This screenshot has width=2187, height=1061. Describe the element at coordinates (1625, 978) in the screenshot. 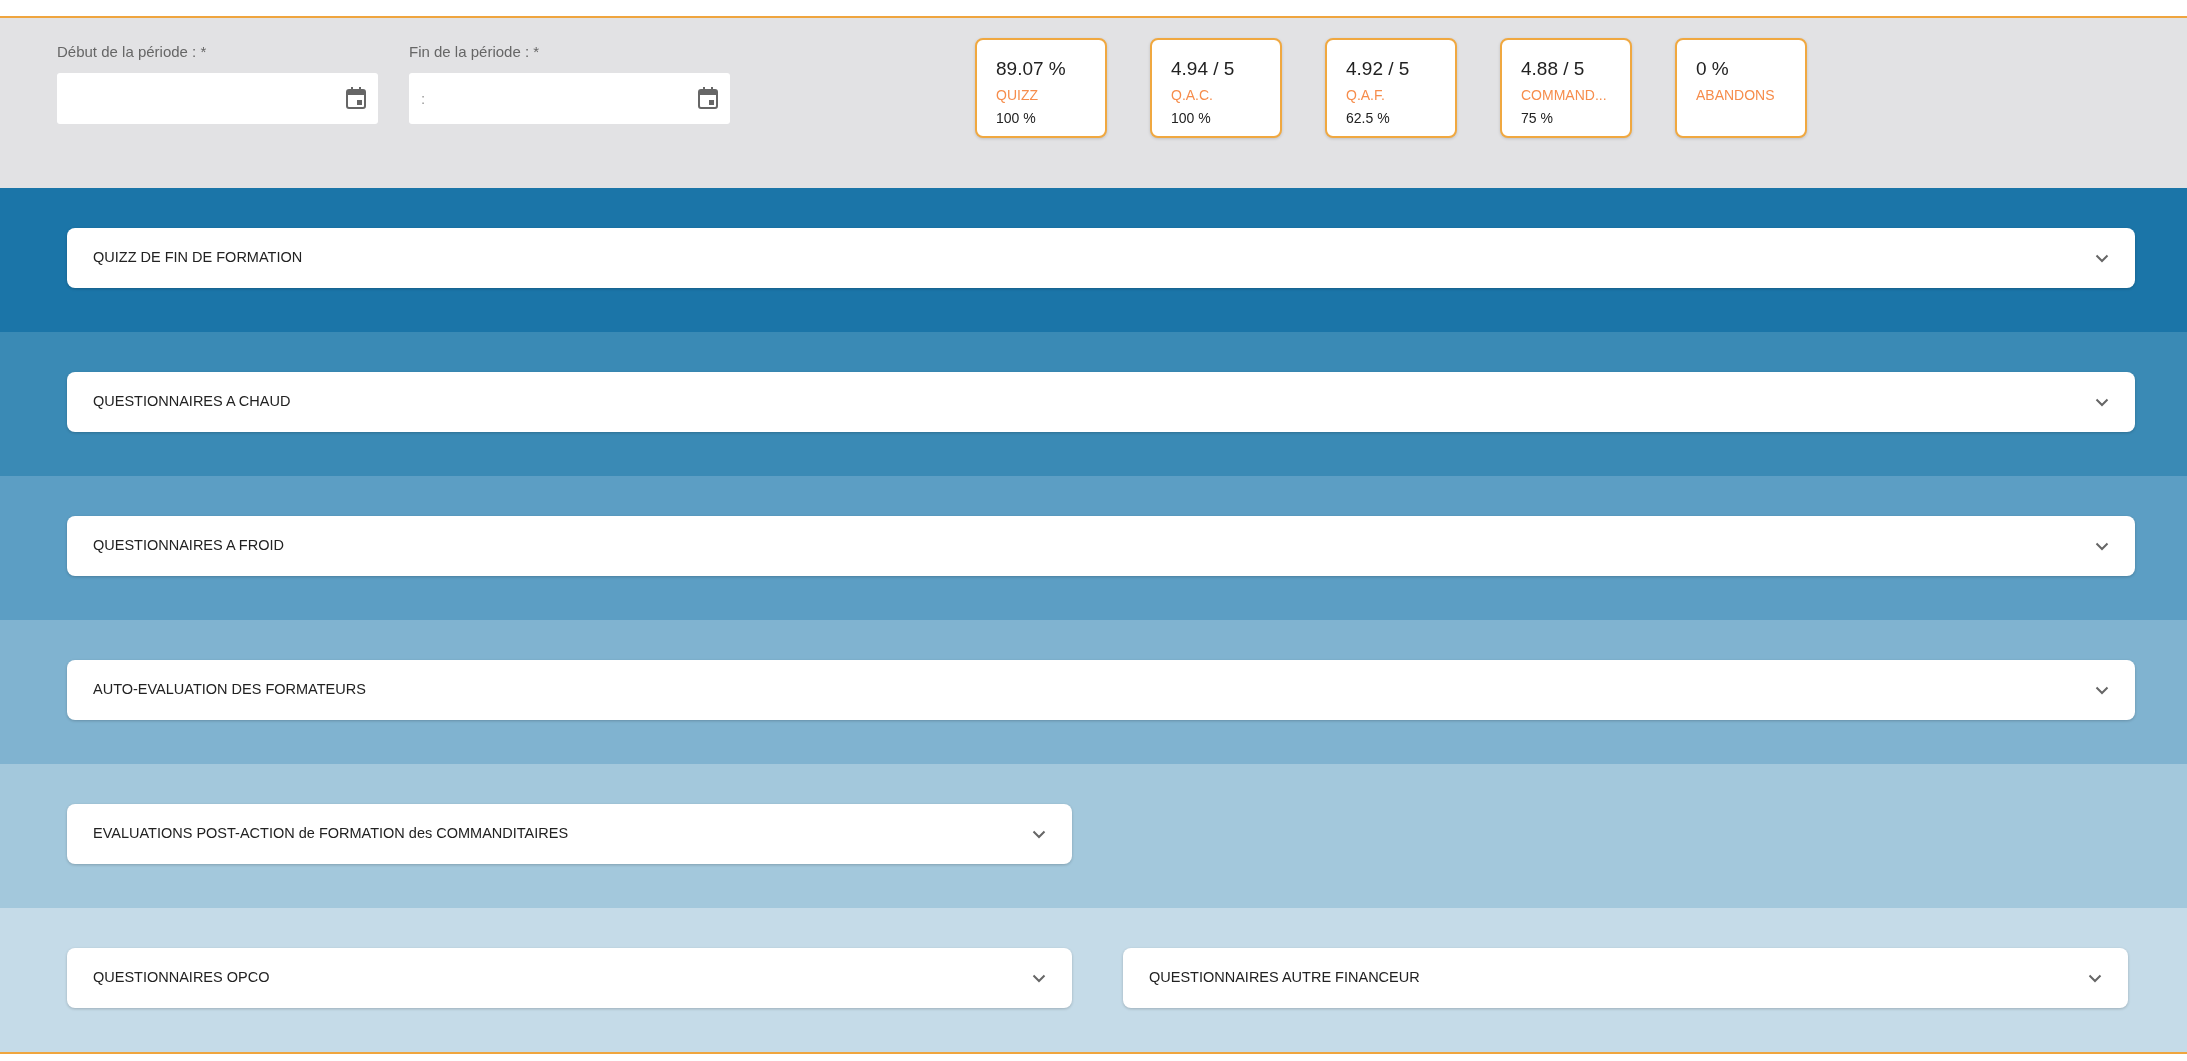

I see `accordion-header: QUESTIONNAIRES AUTRE FINANCEUR` at that location.